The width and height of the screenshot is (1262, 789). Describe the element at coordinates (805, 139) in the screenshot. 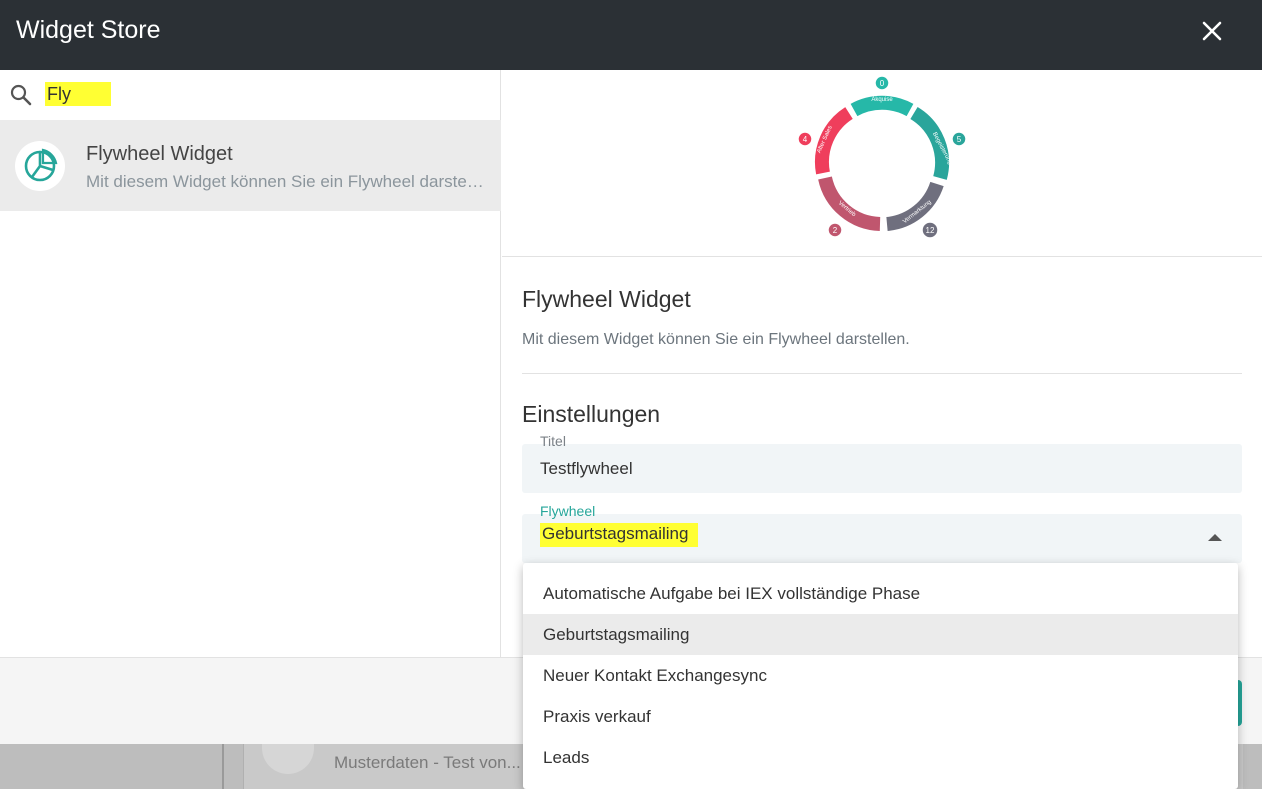

I see `segment-count-after-sales: 4` at that location.